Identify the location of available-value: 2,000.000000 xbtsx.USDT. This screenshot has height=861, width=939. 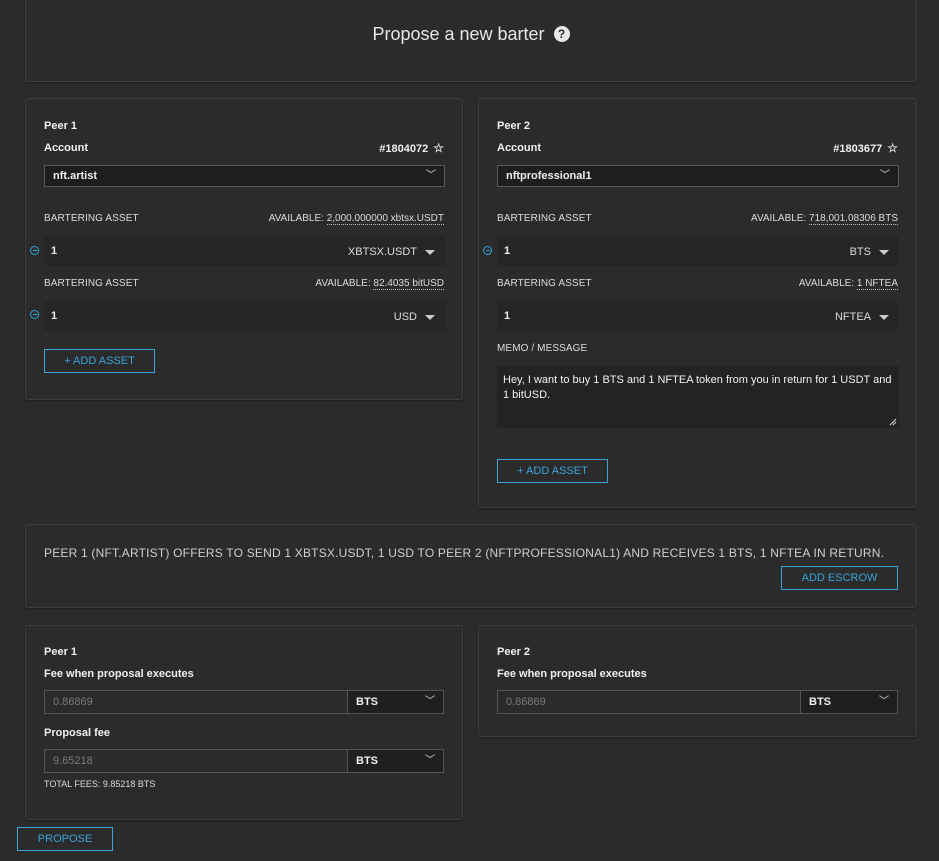
(385, 219).